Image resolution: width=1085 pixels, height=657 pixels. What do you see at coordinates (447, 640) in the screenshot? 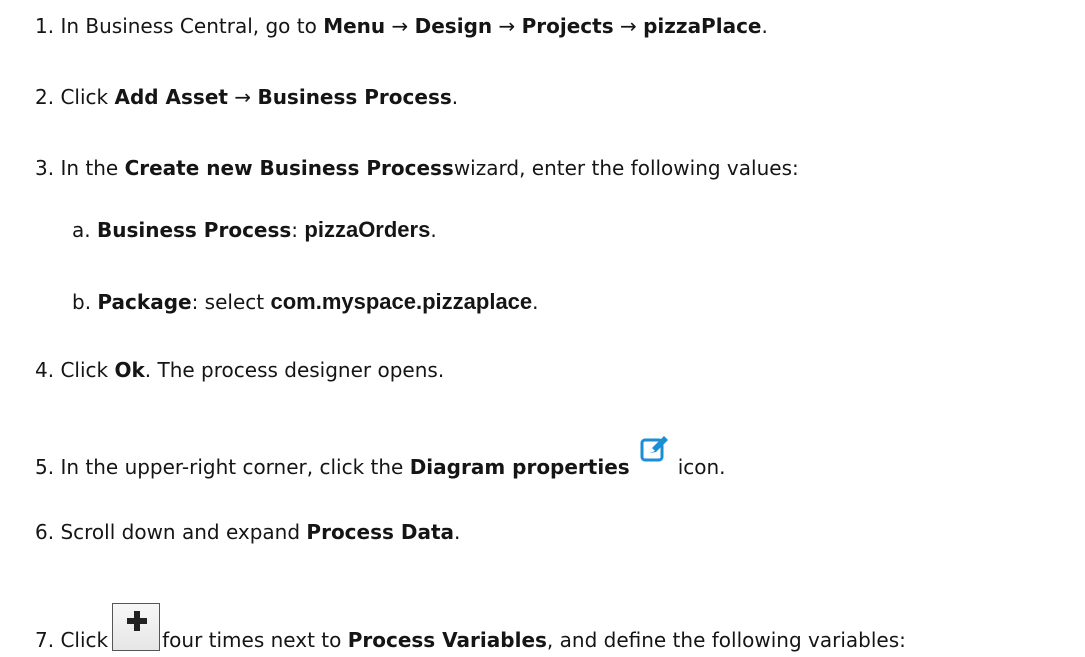
I see `process-variables-label: Process Variables` at bounding box center [447, 640].